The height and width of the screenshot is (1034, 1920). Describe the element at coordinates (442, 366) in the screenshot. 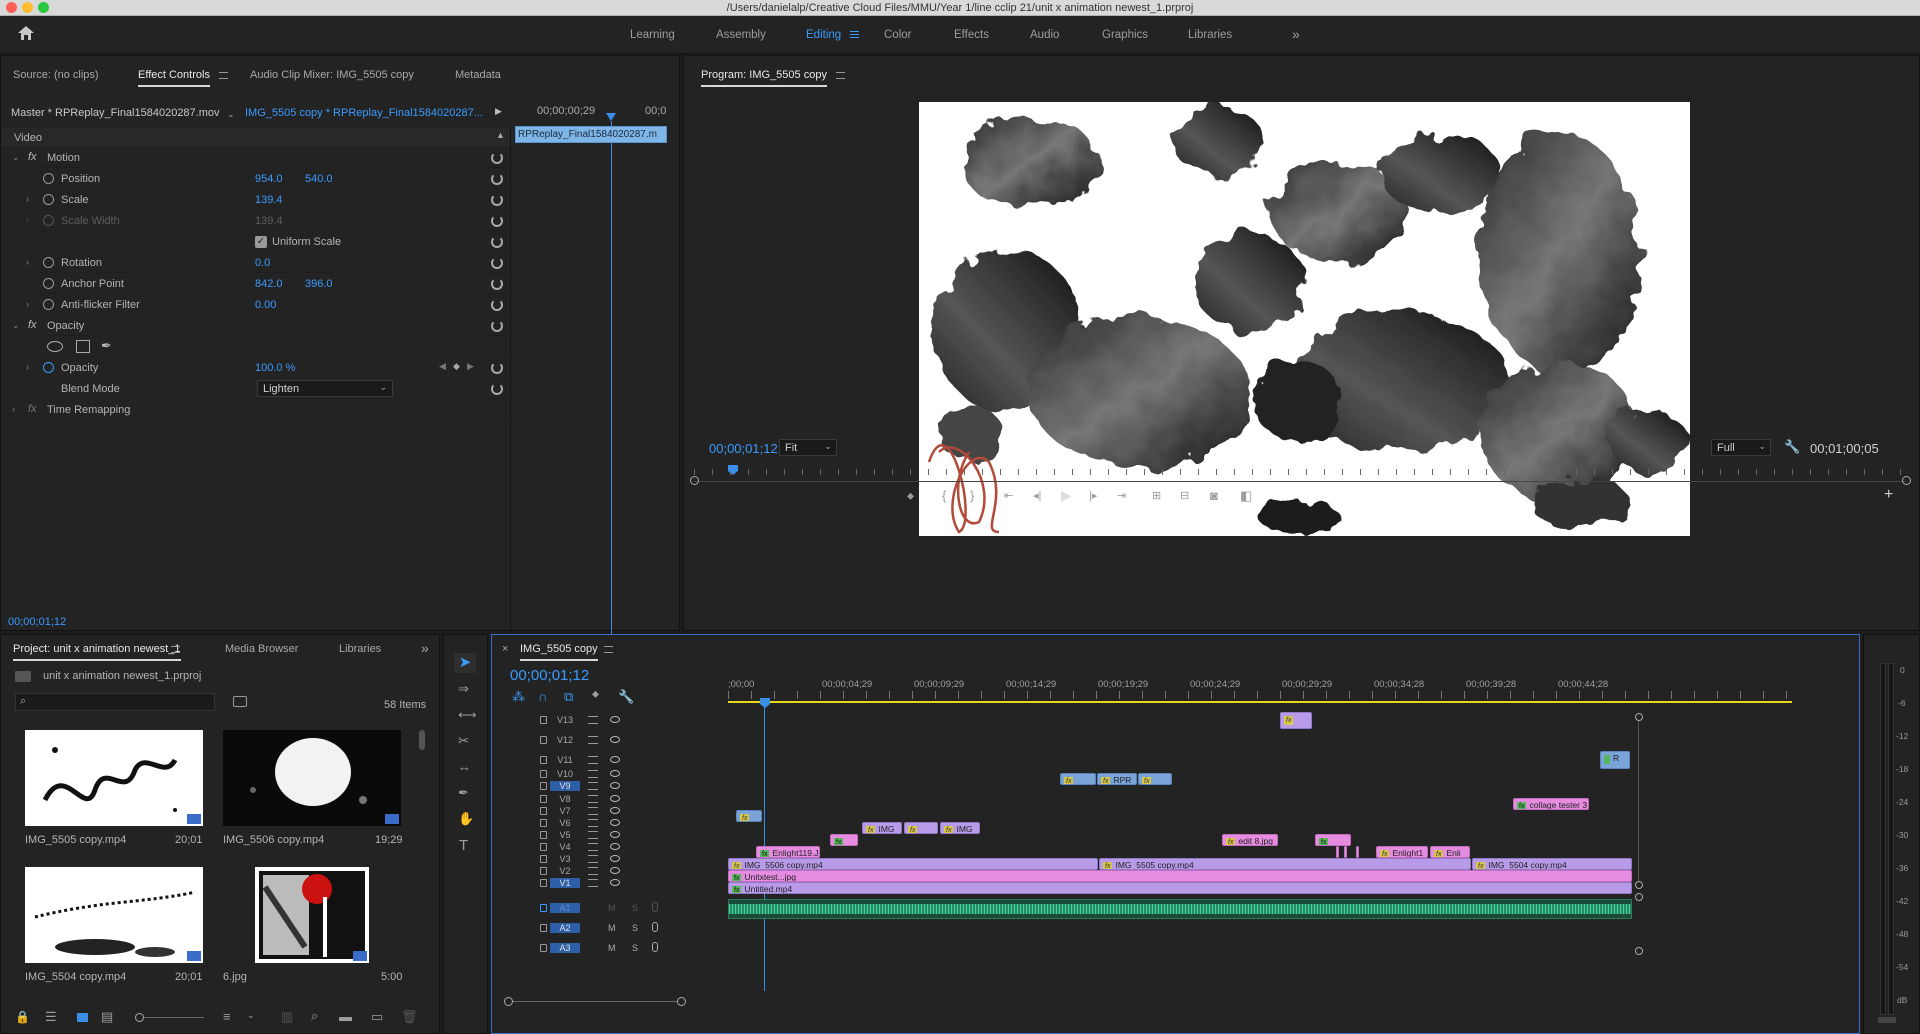

I see `previous-keyframe-icon: ◀` at that location.